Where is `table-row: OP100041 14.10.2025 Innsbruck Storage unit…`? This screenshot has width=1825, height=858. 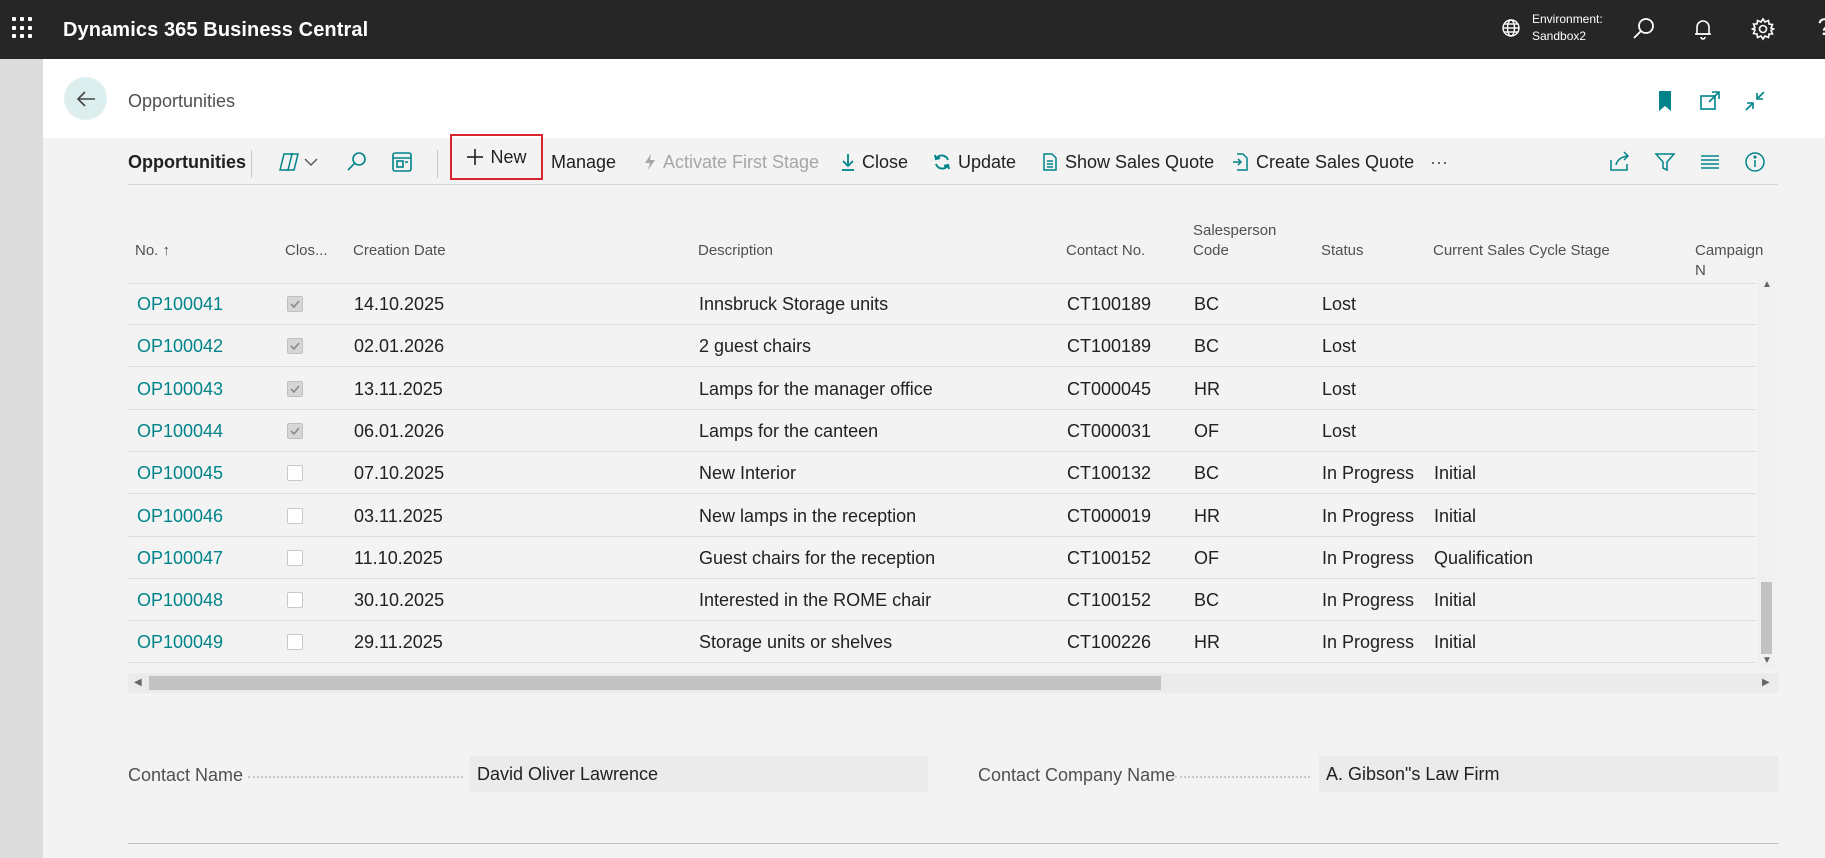
table-row: OP100041 14.10.2025 Innsbruck Storage unit… is located at coordinates (942, 304).